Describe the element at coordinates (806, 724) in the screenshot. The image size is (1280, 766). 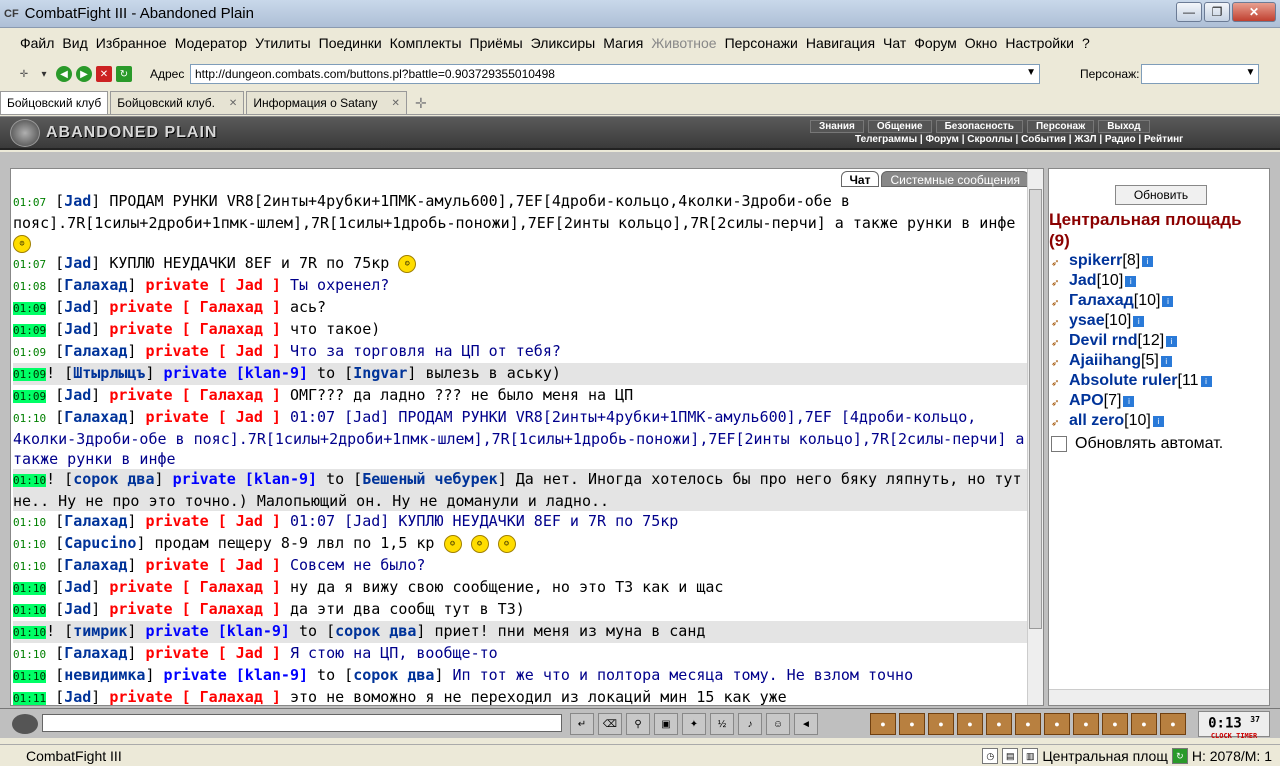
I see `speaker-icon: ◄` at that location.